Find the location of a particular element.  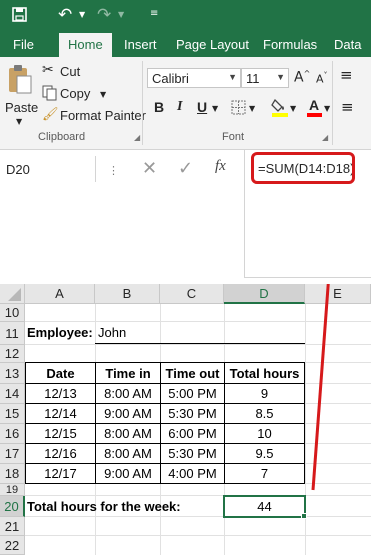

font-name-combo: Calibri ▼ is located at coordinates (194, 78).